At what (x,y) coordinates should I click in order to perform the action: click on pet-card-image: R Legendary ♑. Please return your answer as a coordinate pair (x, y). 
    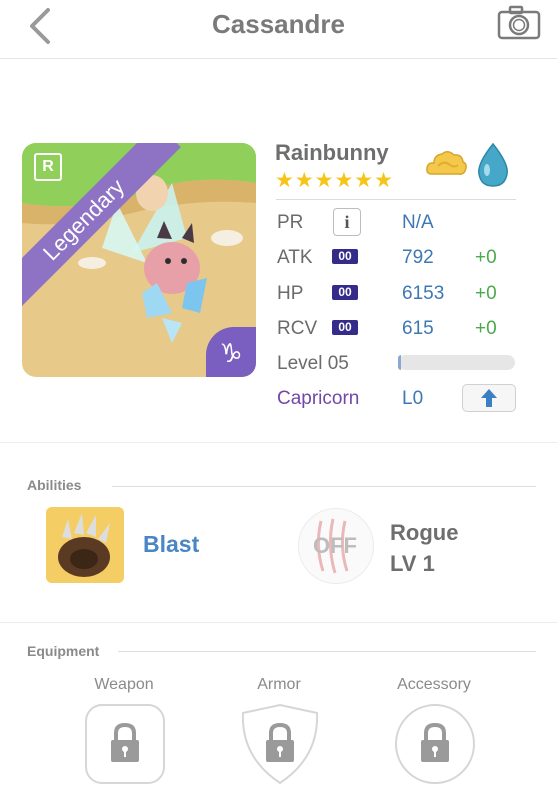
    Looking at the image, I should click on (139, 260).